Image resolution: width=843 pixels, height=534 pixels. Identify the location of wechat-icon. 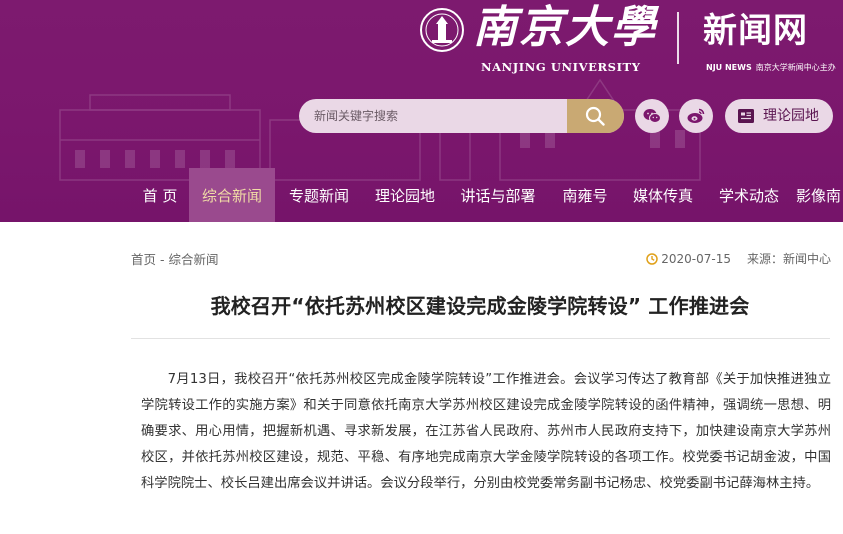
(652, 116).